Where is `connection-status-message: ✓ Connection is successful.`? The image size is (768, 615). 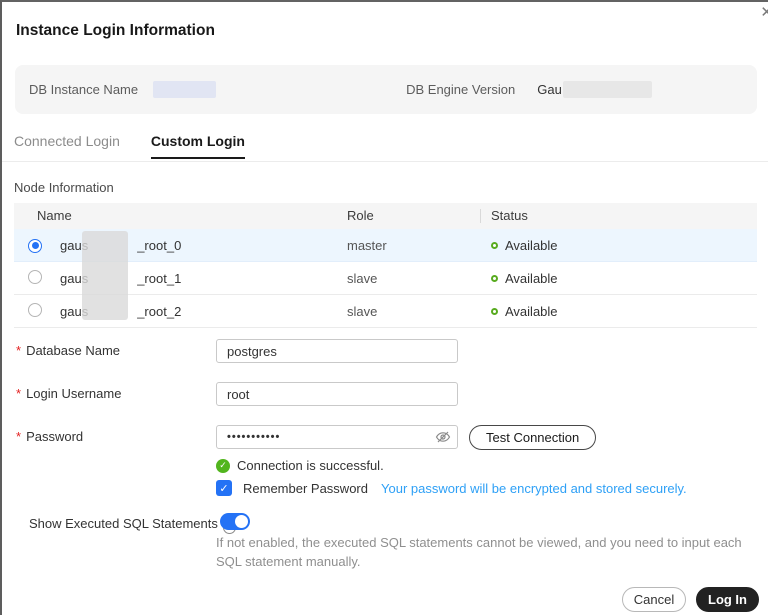
connection-status-message: ✓ Connection is successful. is located at coordinates (300, 465).